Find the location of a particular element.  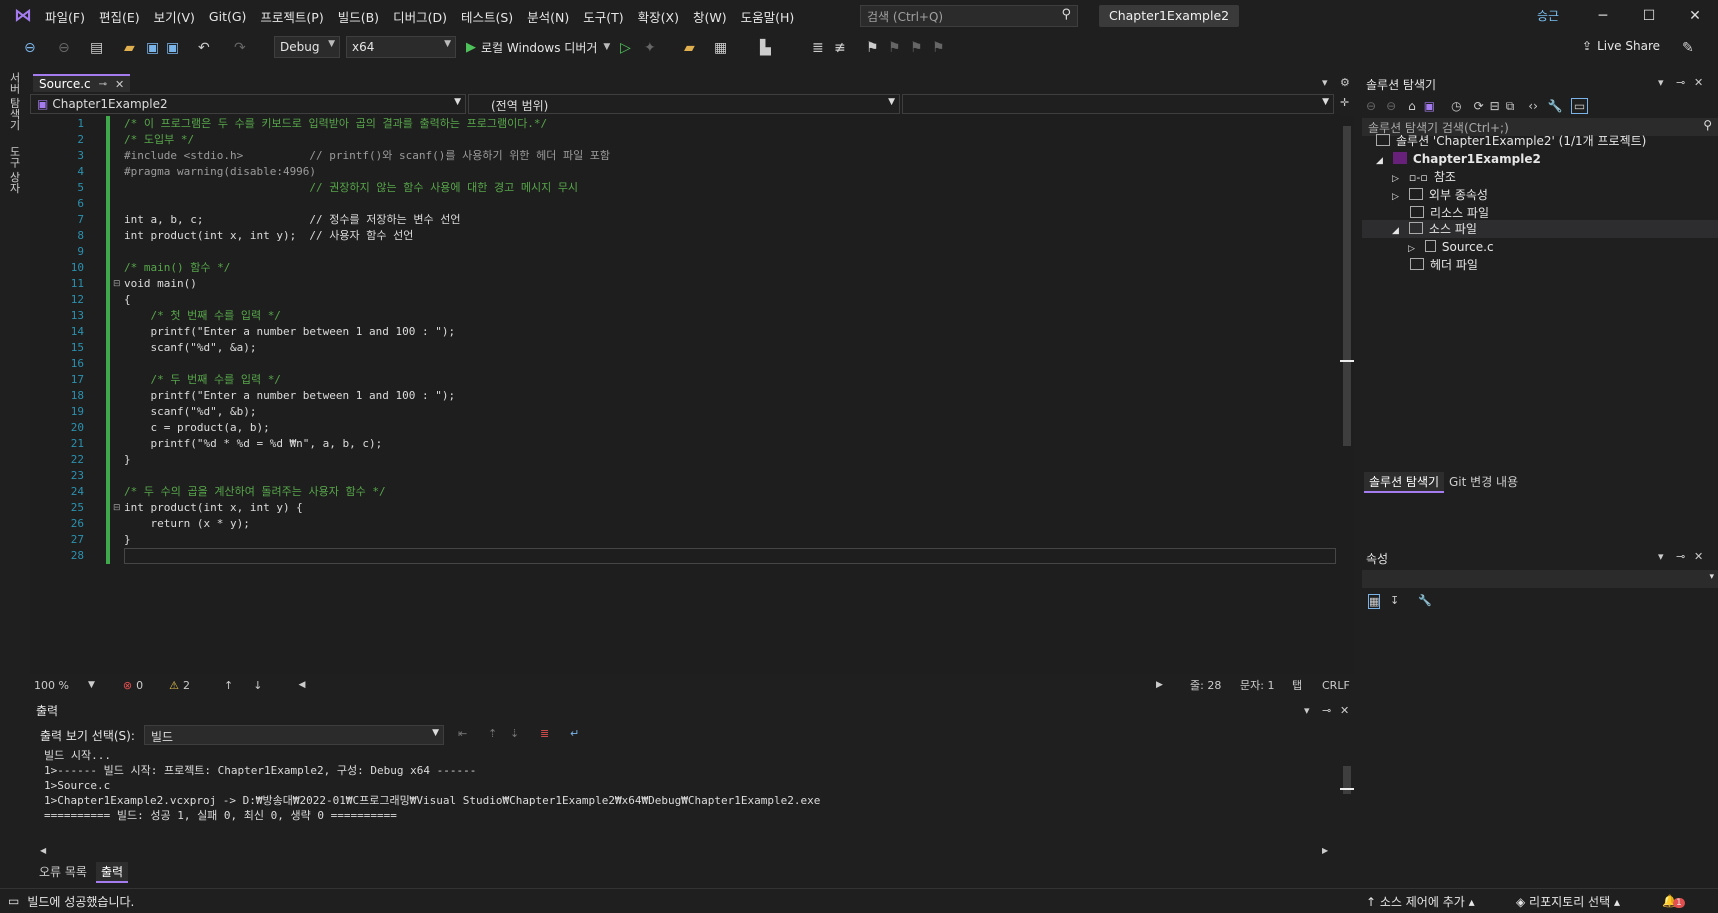

live-share-button: ⇪ Live Share is located at coordinates (1621, 46).